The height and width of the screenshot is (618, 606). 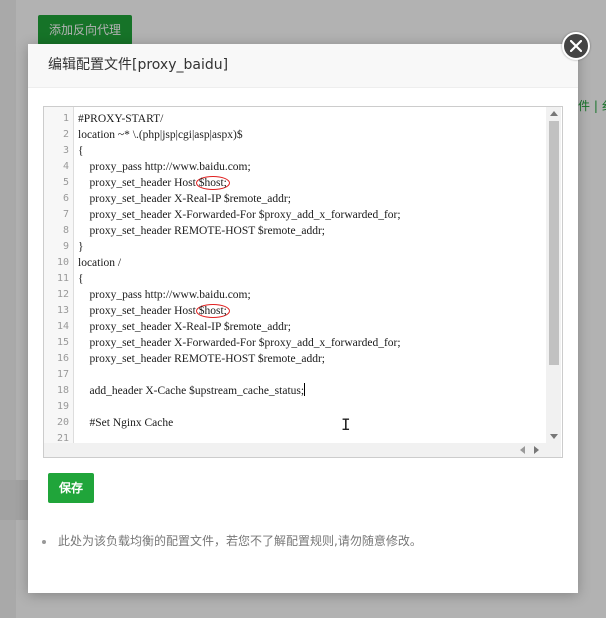 I want to click on dialog-title: 编辑配置文件[proxy_baidu], so click(x=138, y=65).